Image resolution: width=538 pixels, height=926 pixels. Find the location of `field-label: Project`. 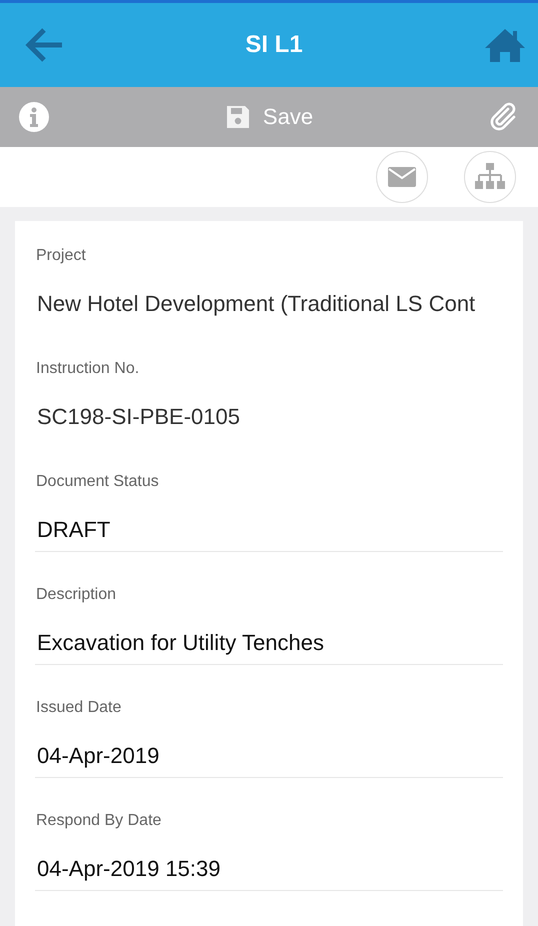

field-label: Project is located at coordinates (61, 256).